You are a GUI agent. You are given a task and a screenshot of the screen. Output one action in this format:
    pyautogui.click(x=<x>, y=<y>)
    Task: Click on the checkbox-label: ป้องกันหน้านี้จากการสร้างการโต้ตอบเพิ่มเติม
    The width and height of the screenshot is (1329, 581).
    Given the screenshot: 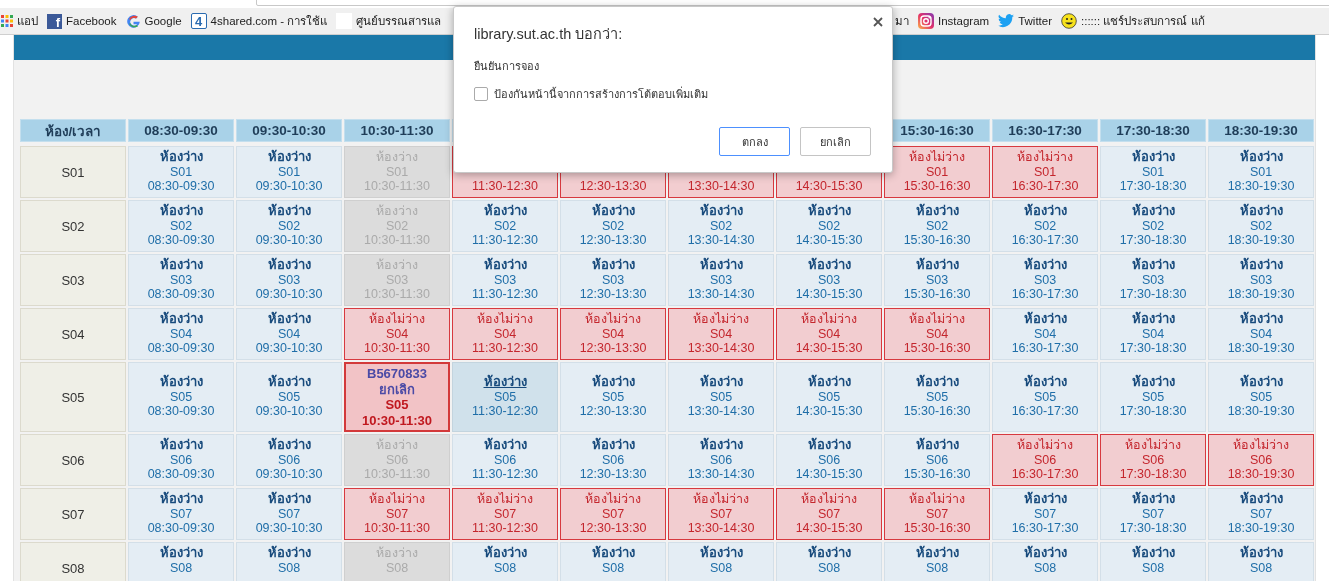 What is the action you would take?
    pyautogui.click(x=601, y=94)
    